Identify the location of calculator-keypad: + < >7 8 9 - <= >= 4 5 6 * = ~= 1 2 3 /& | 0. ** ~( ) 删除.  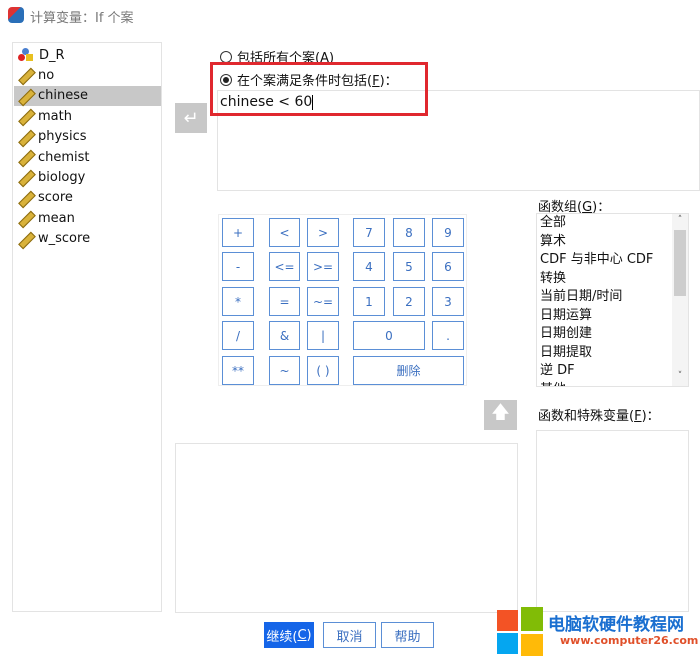
(342, 300).